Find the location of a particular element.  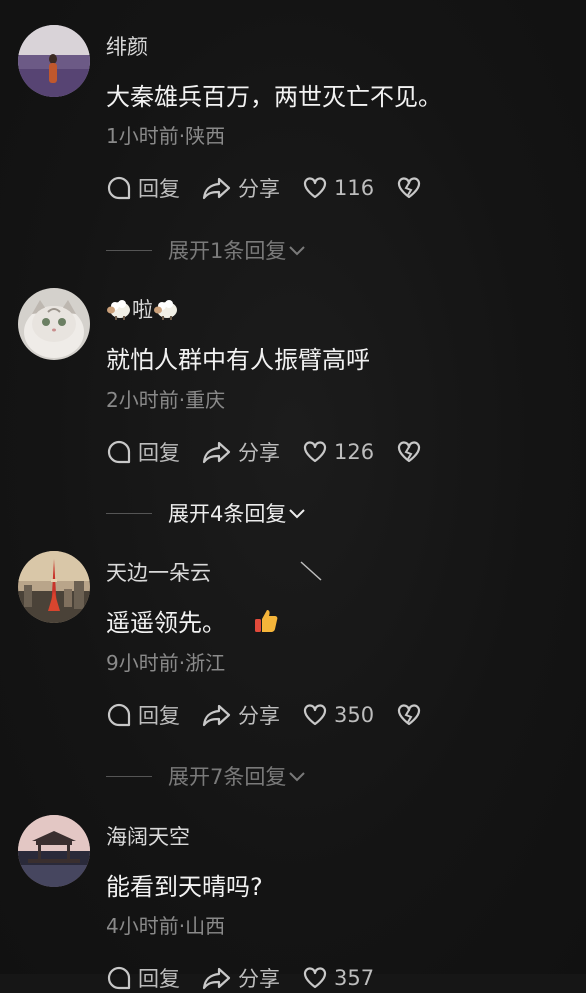

username: 海阔天空 is located at coordinates (148, 836).